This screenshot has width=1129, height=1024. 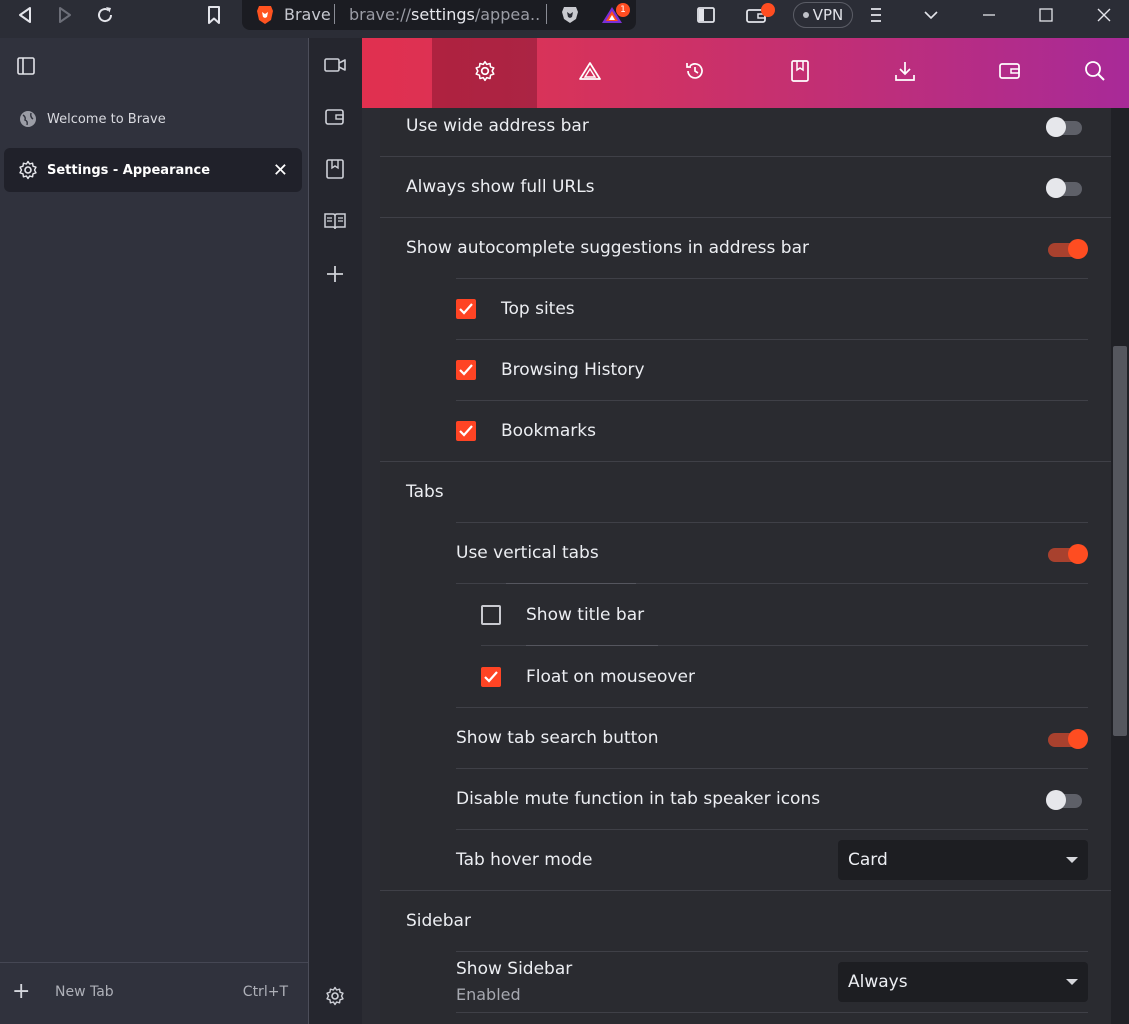 I want to click on brave-talk-icon, so click(x=335, y=65).